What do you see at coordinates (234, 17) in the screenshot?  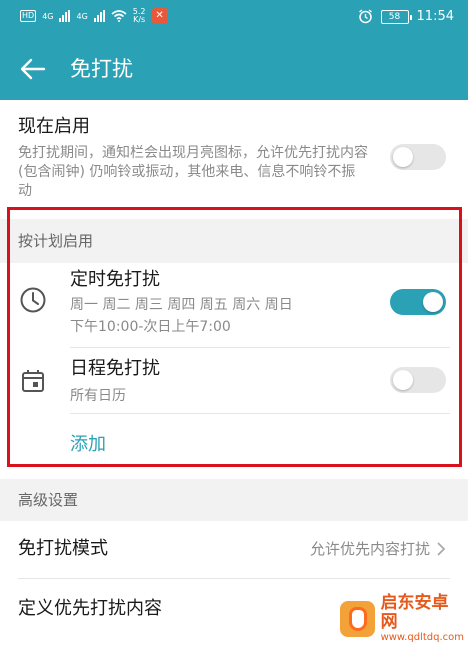 I see `status-bar: HD 4G 4G 5.2 K/s ✕ 58 11:54` at bounding box center [234, 17].